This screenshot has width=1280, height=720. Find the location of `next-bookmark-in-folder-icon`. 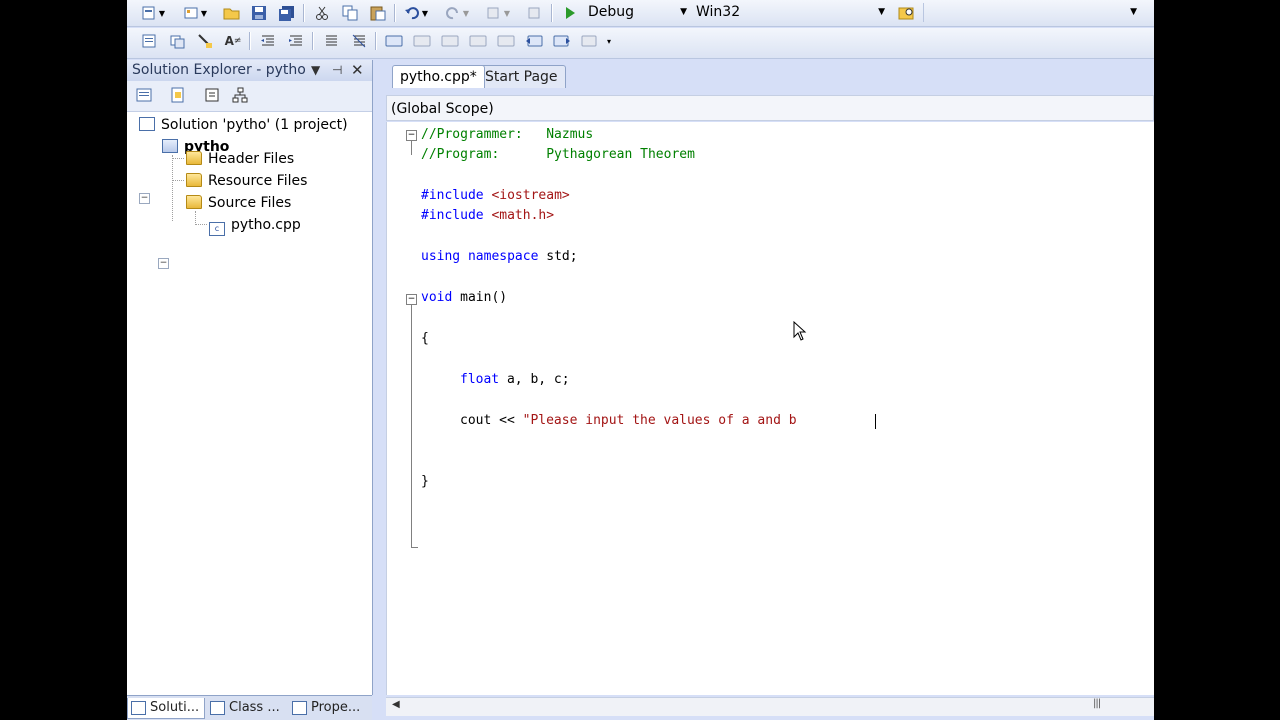

next-bookmark-in-folder-icon is located at coordinates (506, 41).